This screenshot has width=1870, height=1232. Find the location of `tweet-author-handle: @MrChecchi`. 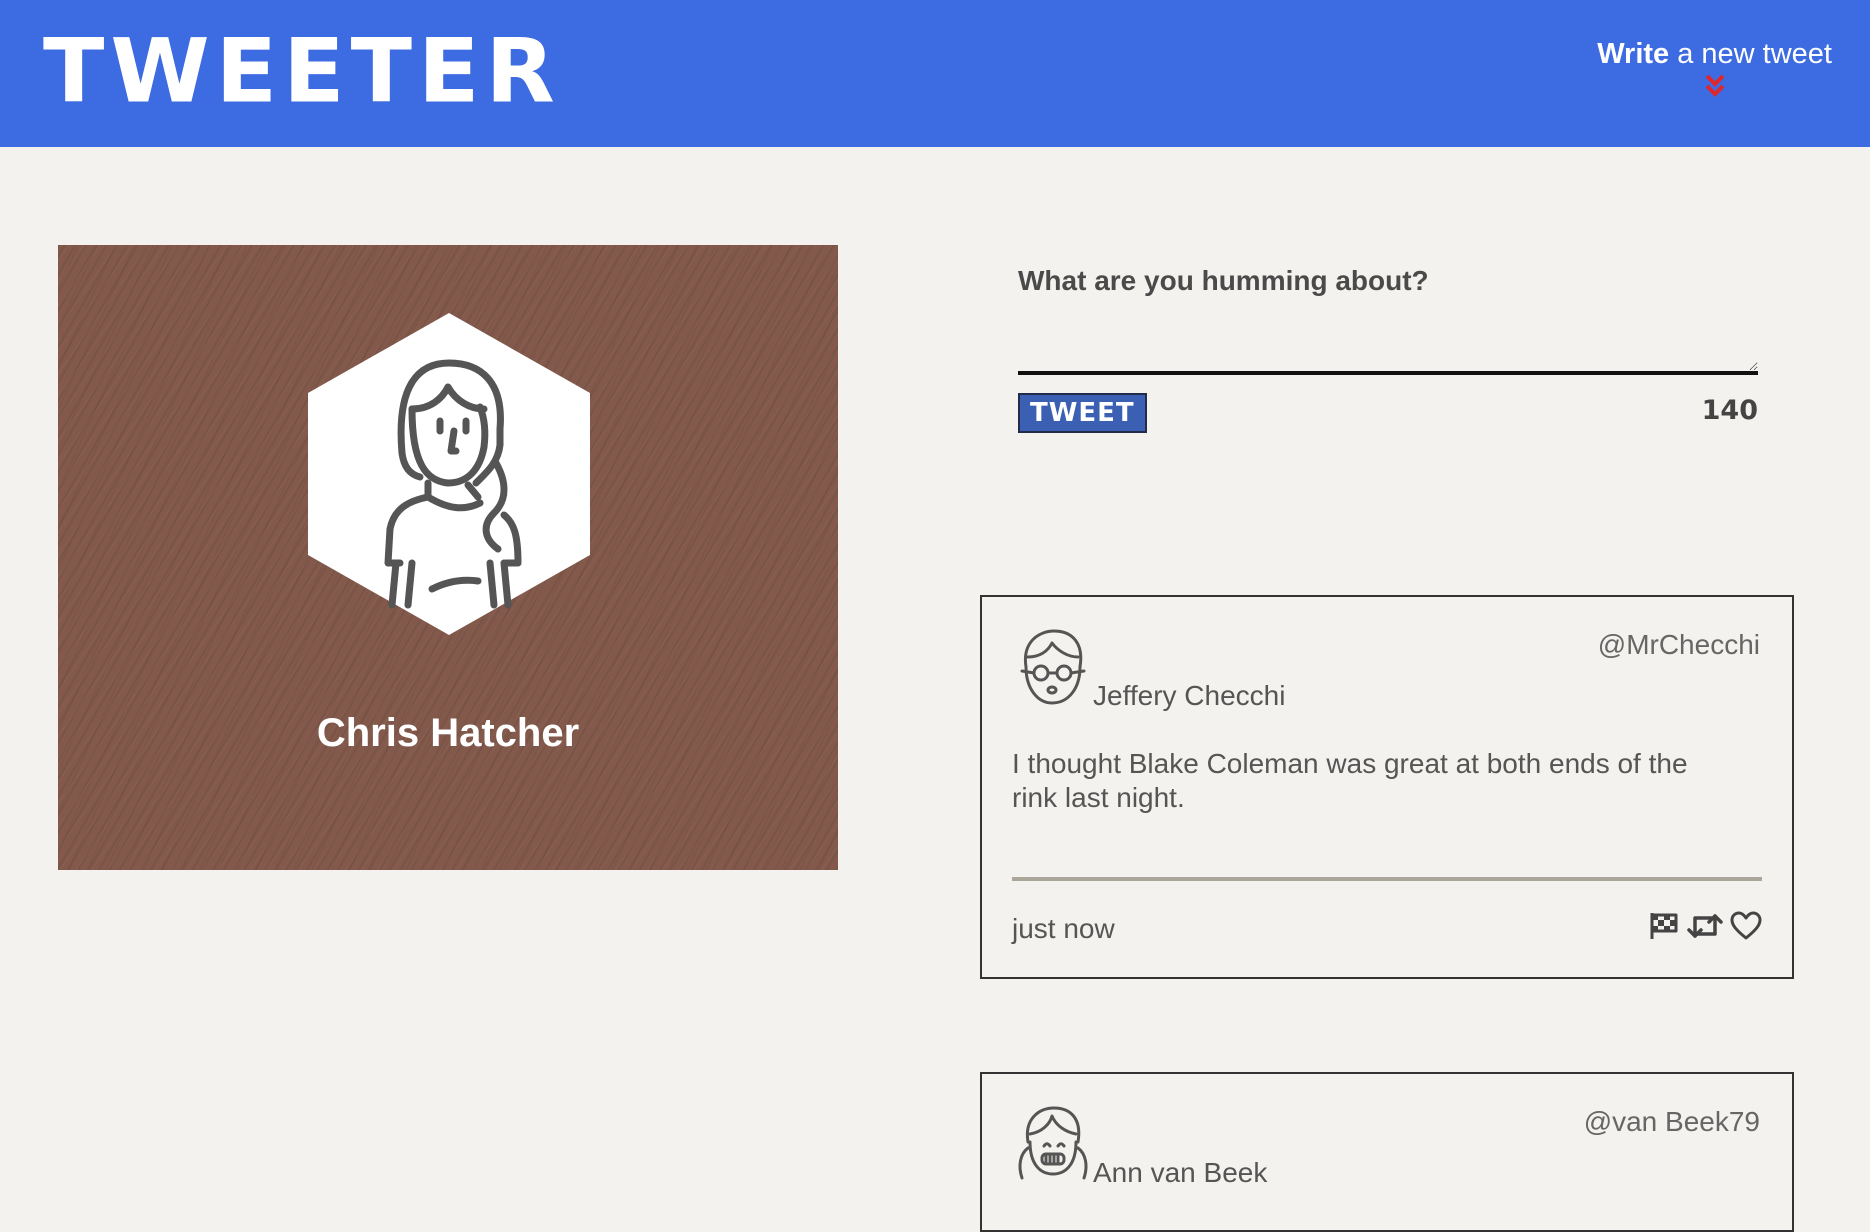

tweet-author-handle: @MrChecchi is located at coordinates (1678, 644).